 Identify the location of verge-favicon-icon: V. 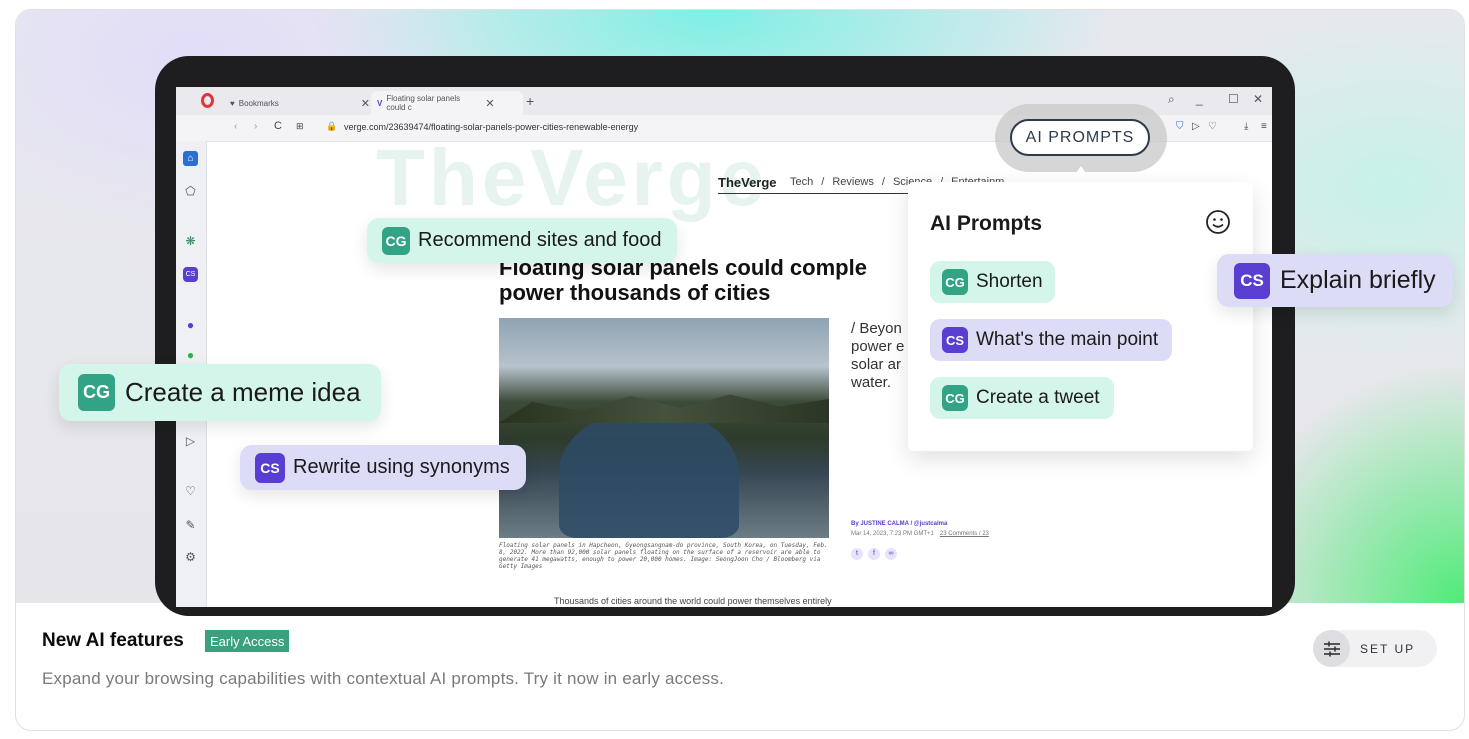
(380, 103).